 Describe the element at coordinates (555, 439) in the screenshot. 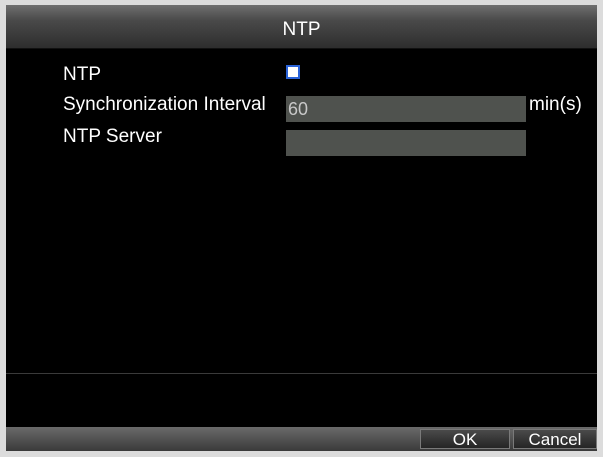

I see `cancel-button: Cancel` at that location.